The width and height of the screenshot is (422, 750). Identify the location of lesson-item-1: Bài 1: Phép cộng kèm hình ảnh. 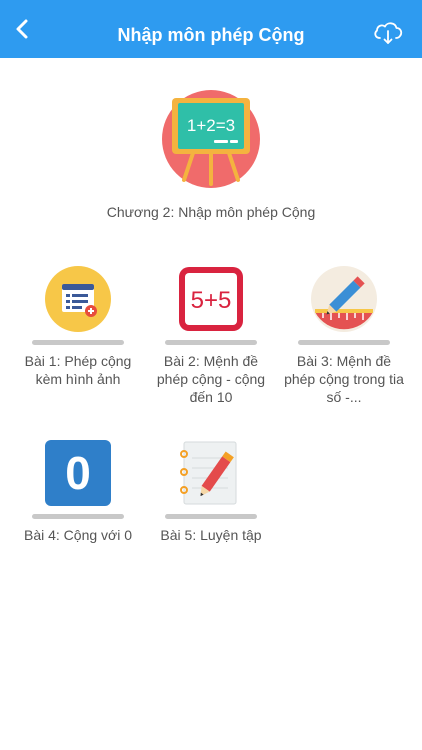
(78, 341).